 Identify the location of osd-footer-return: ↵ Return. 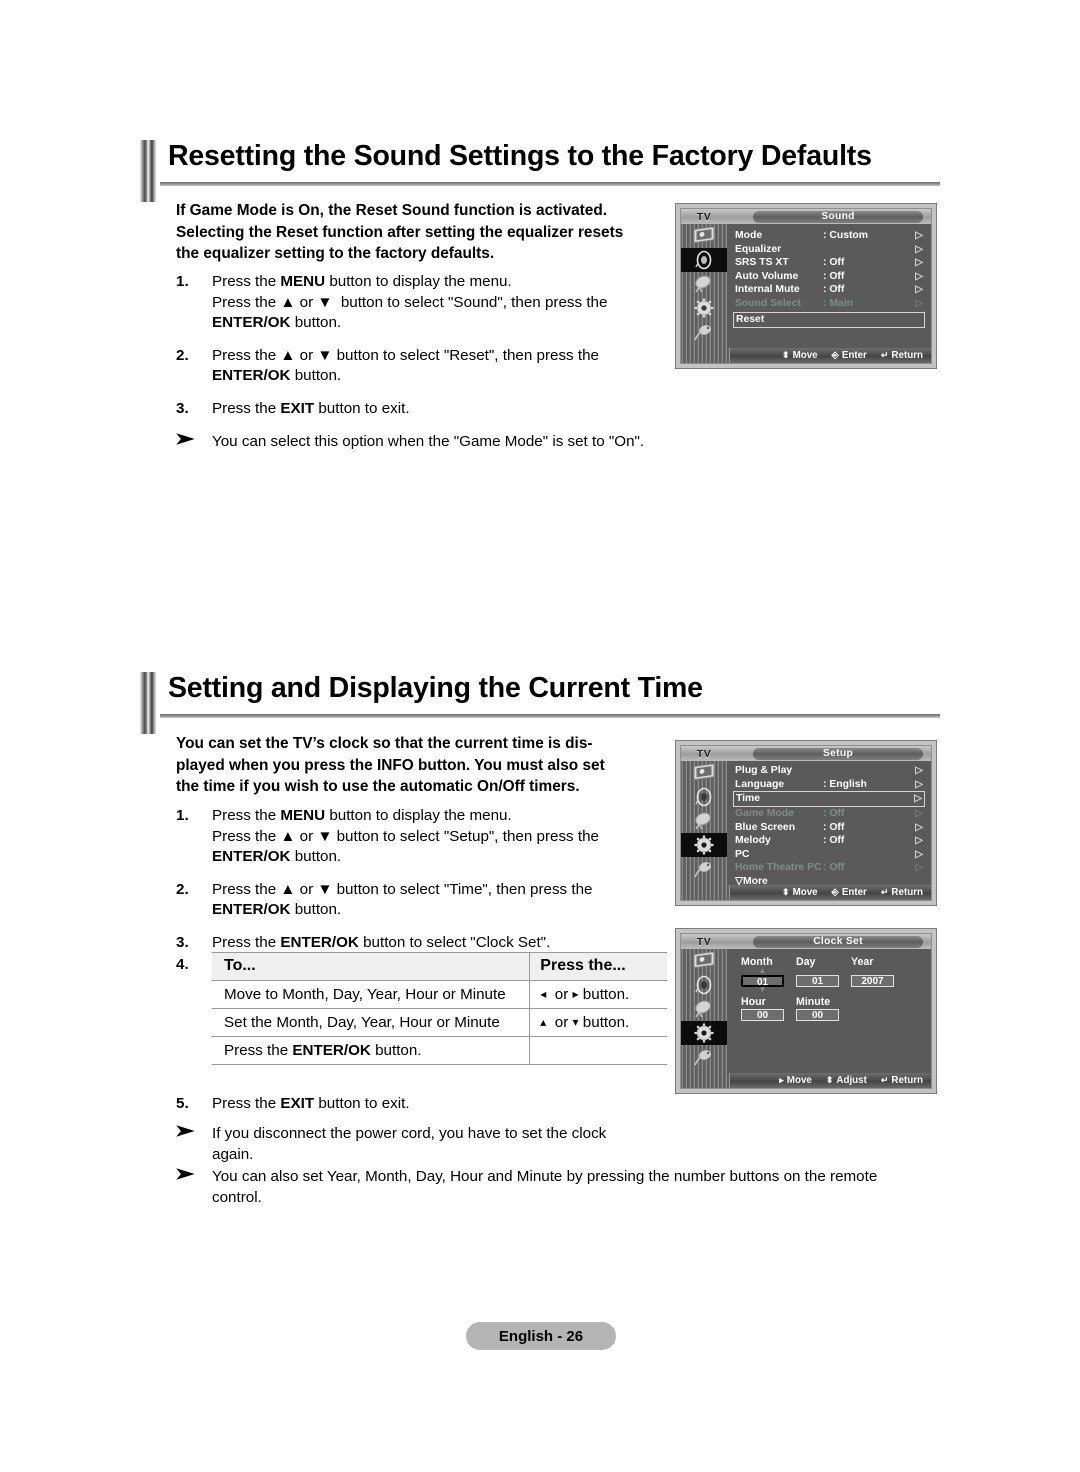
(902, 1080).